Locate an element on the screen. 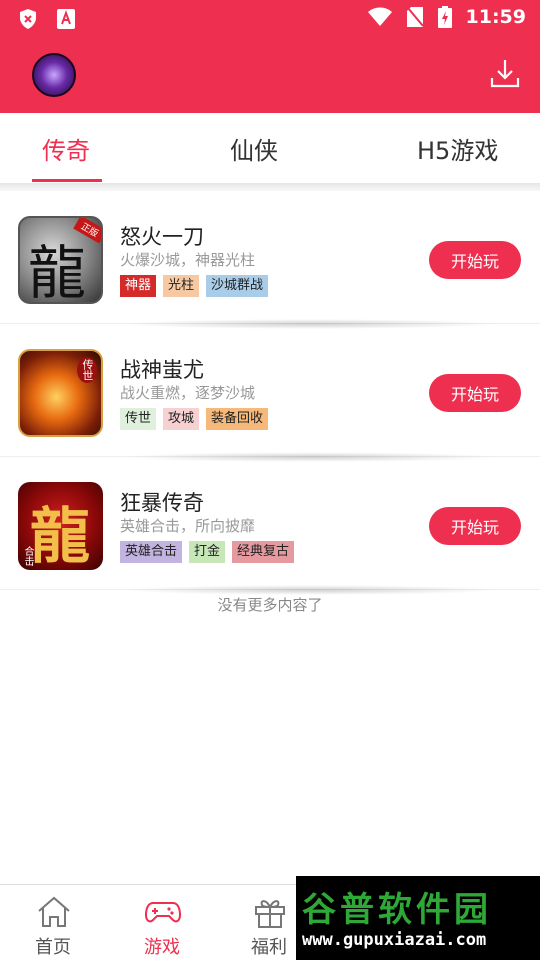 The image size is (540, 960). category-tabs: 传奇 仙侠 H5游戏 is located at coordinates (270, 148).